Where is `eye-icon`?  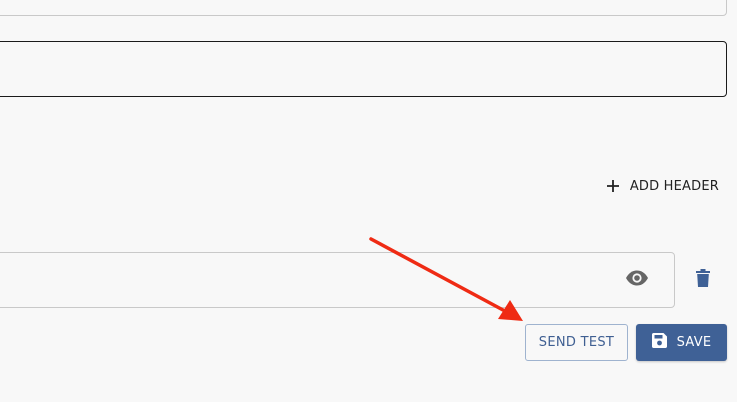 eye-icon is located at coordinates (637, 280).